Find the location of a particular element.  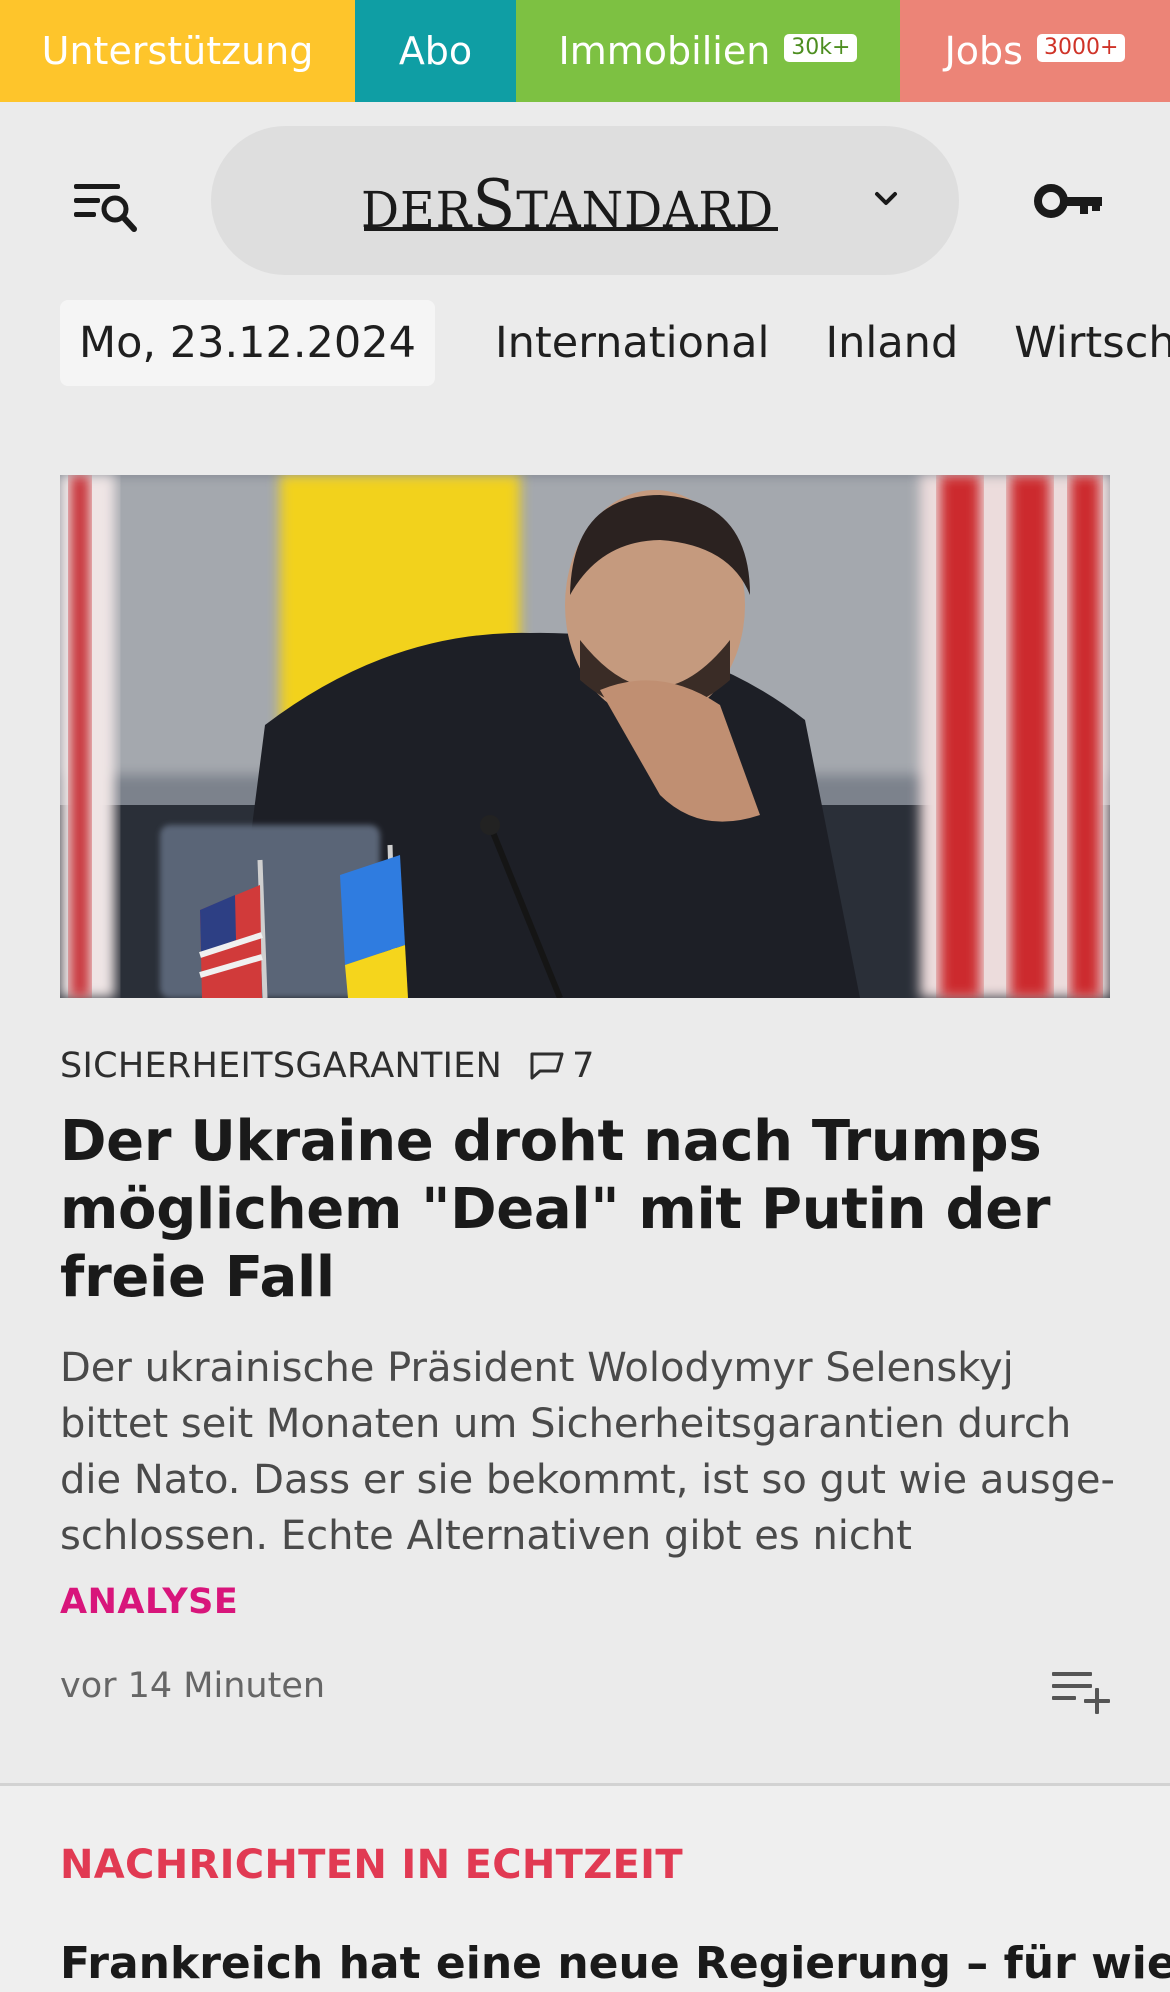

logo-underline is located at coordinates (571, 229).